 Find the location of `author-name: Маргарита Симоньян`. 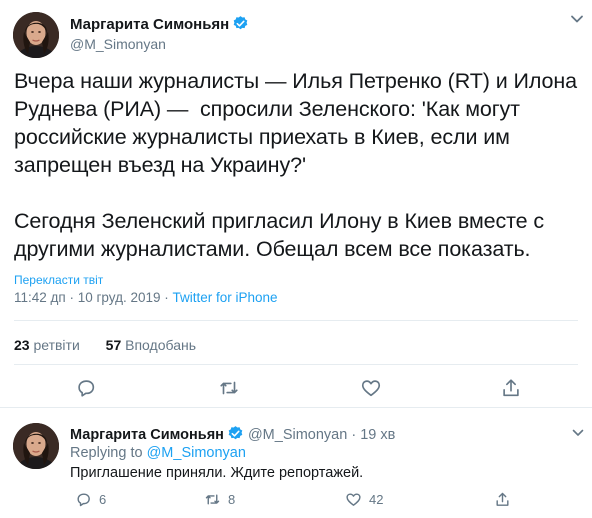

author-name: Маргарита Симоньян is located at coordinates (159, 24).